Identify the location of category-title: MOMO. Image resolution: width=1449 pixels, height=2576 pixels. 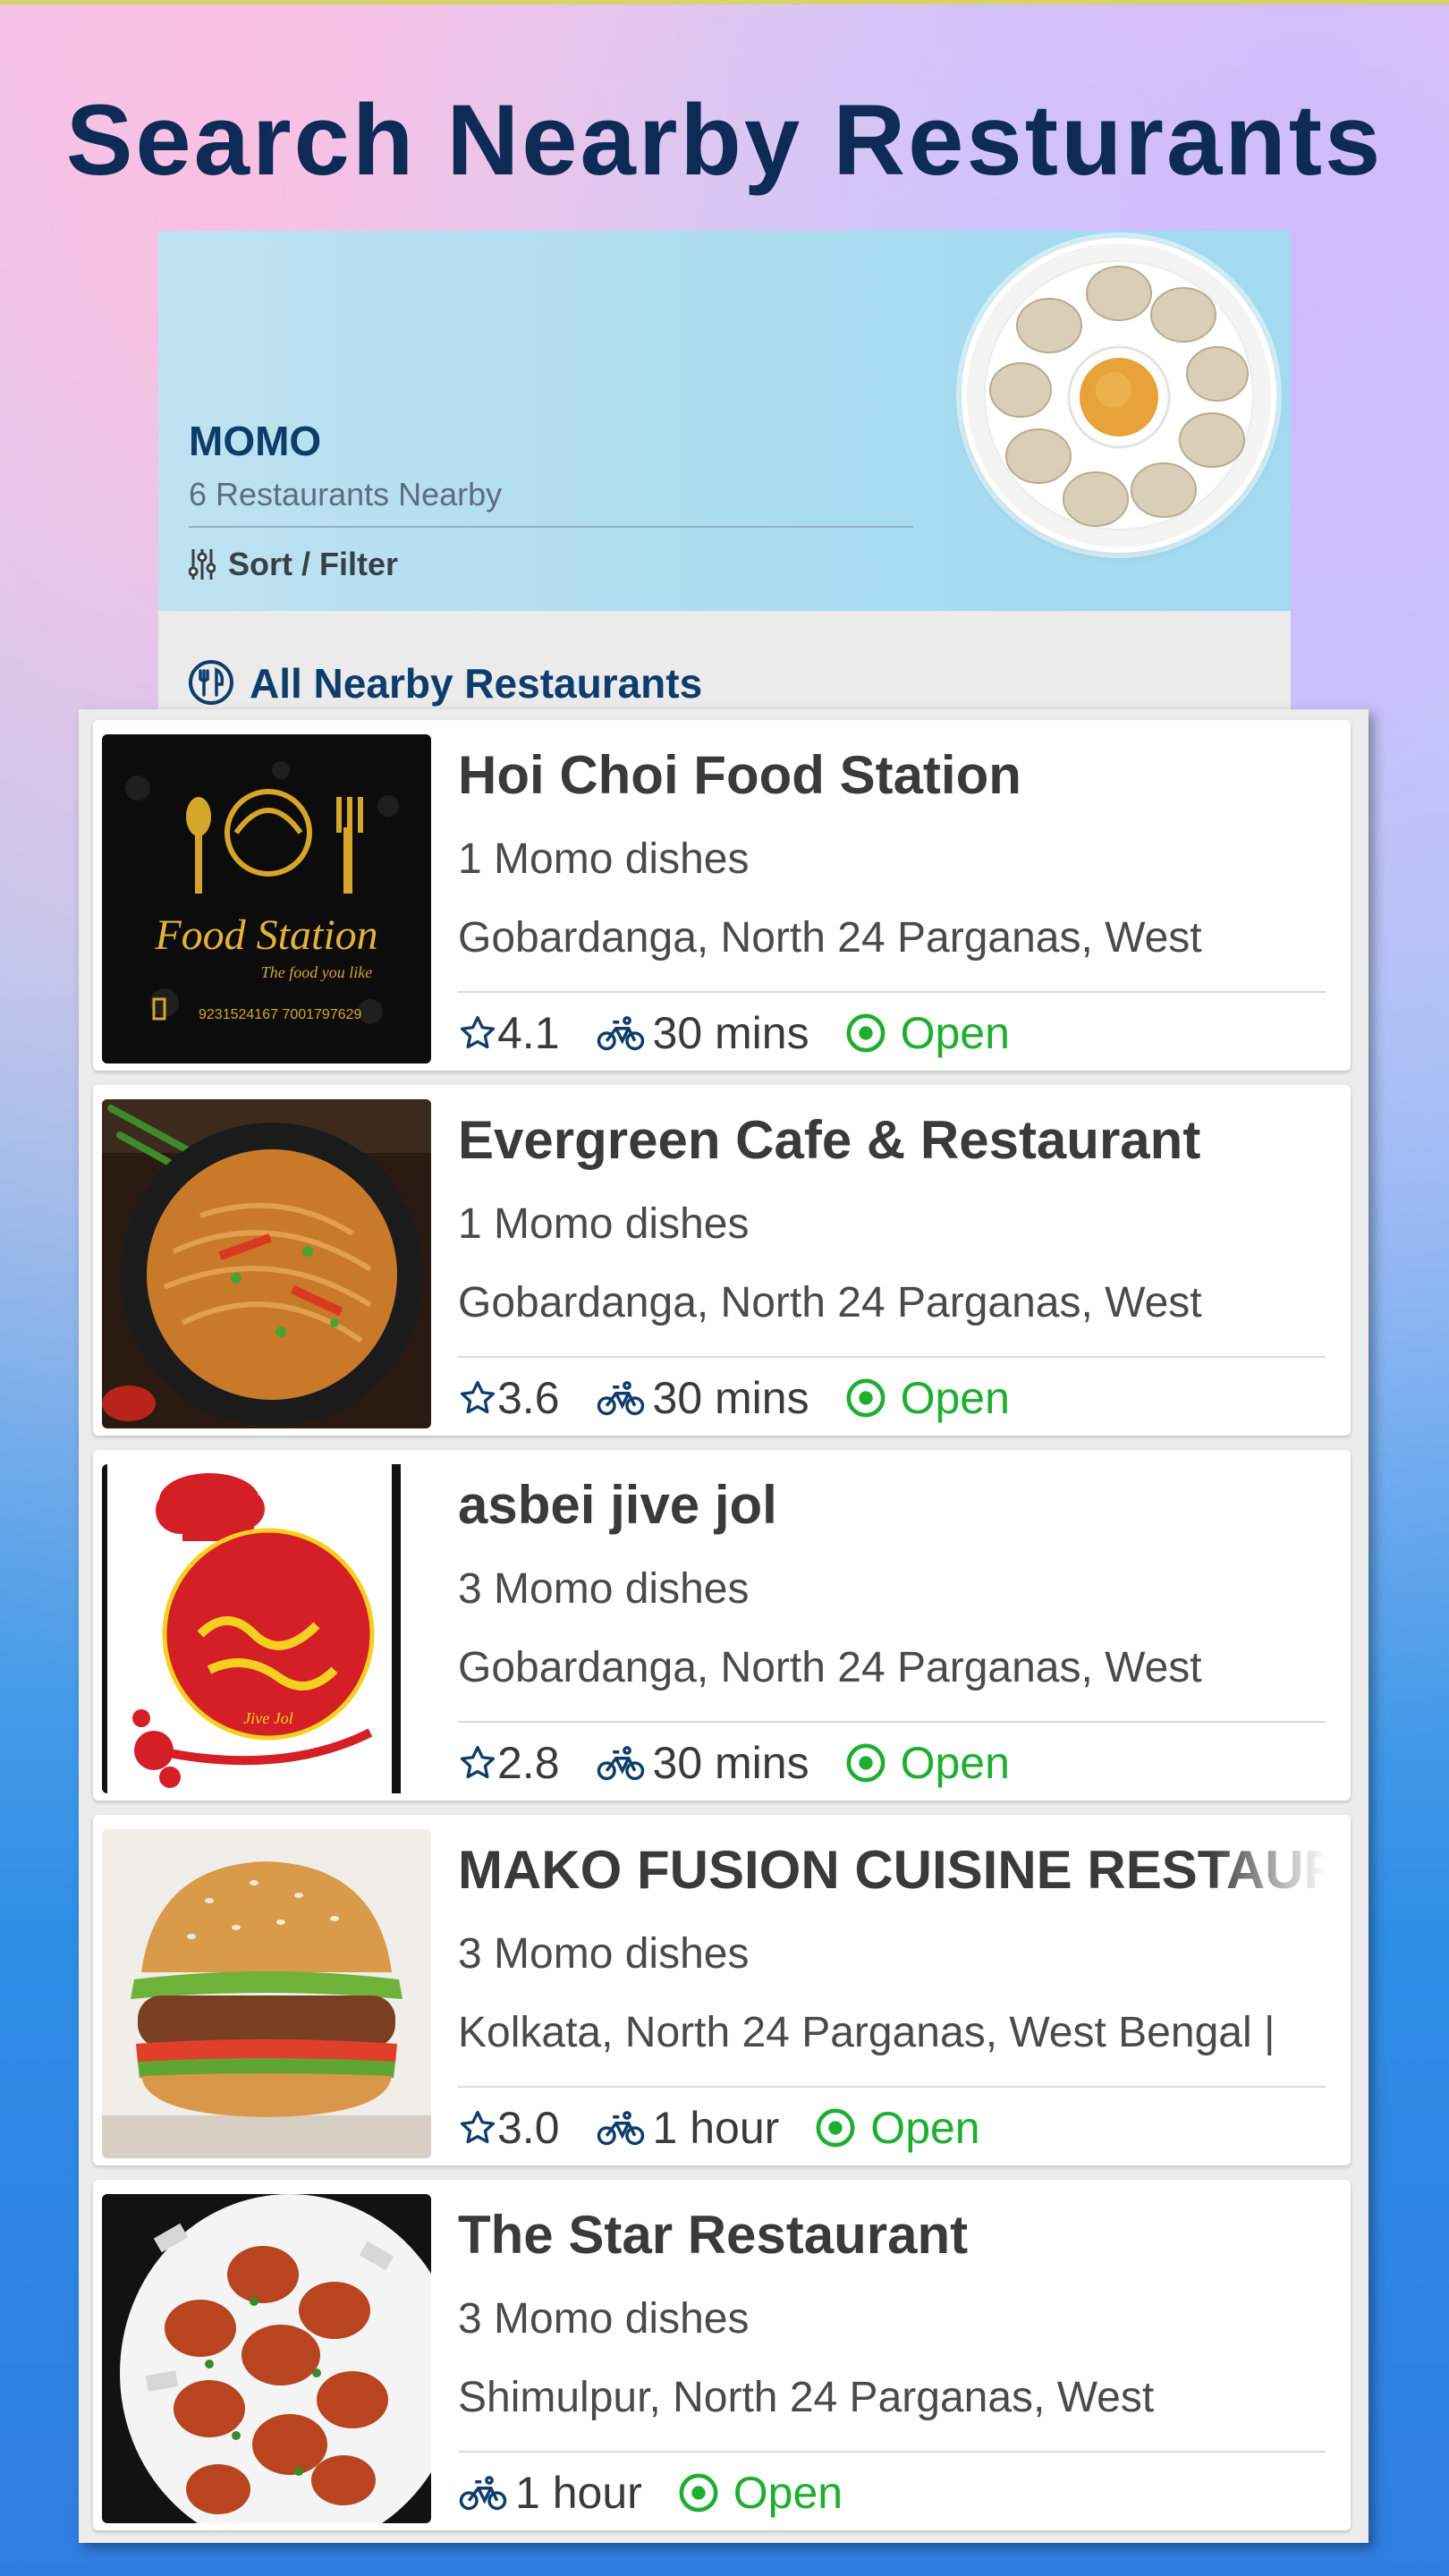
(255, 441).